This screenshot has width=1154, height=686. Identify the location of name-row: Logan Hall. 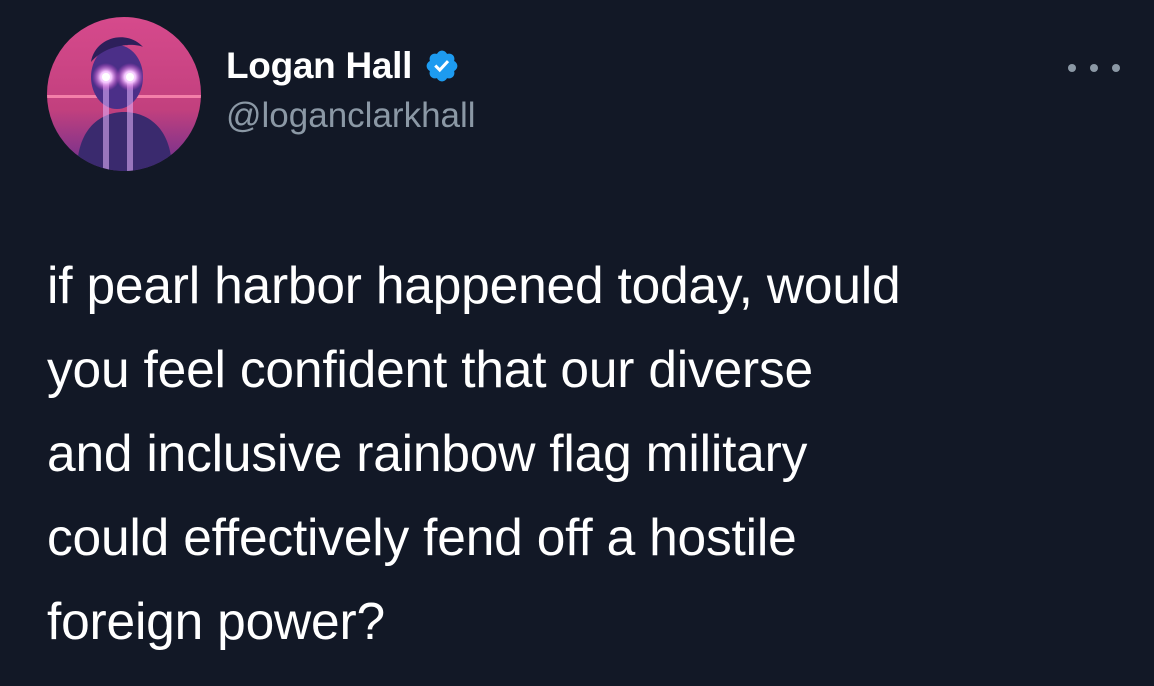
(351, 66).